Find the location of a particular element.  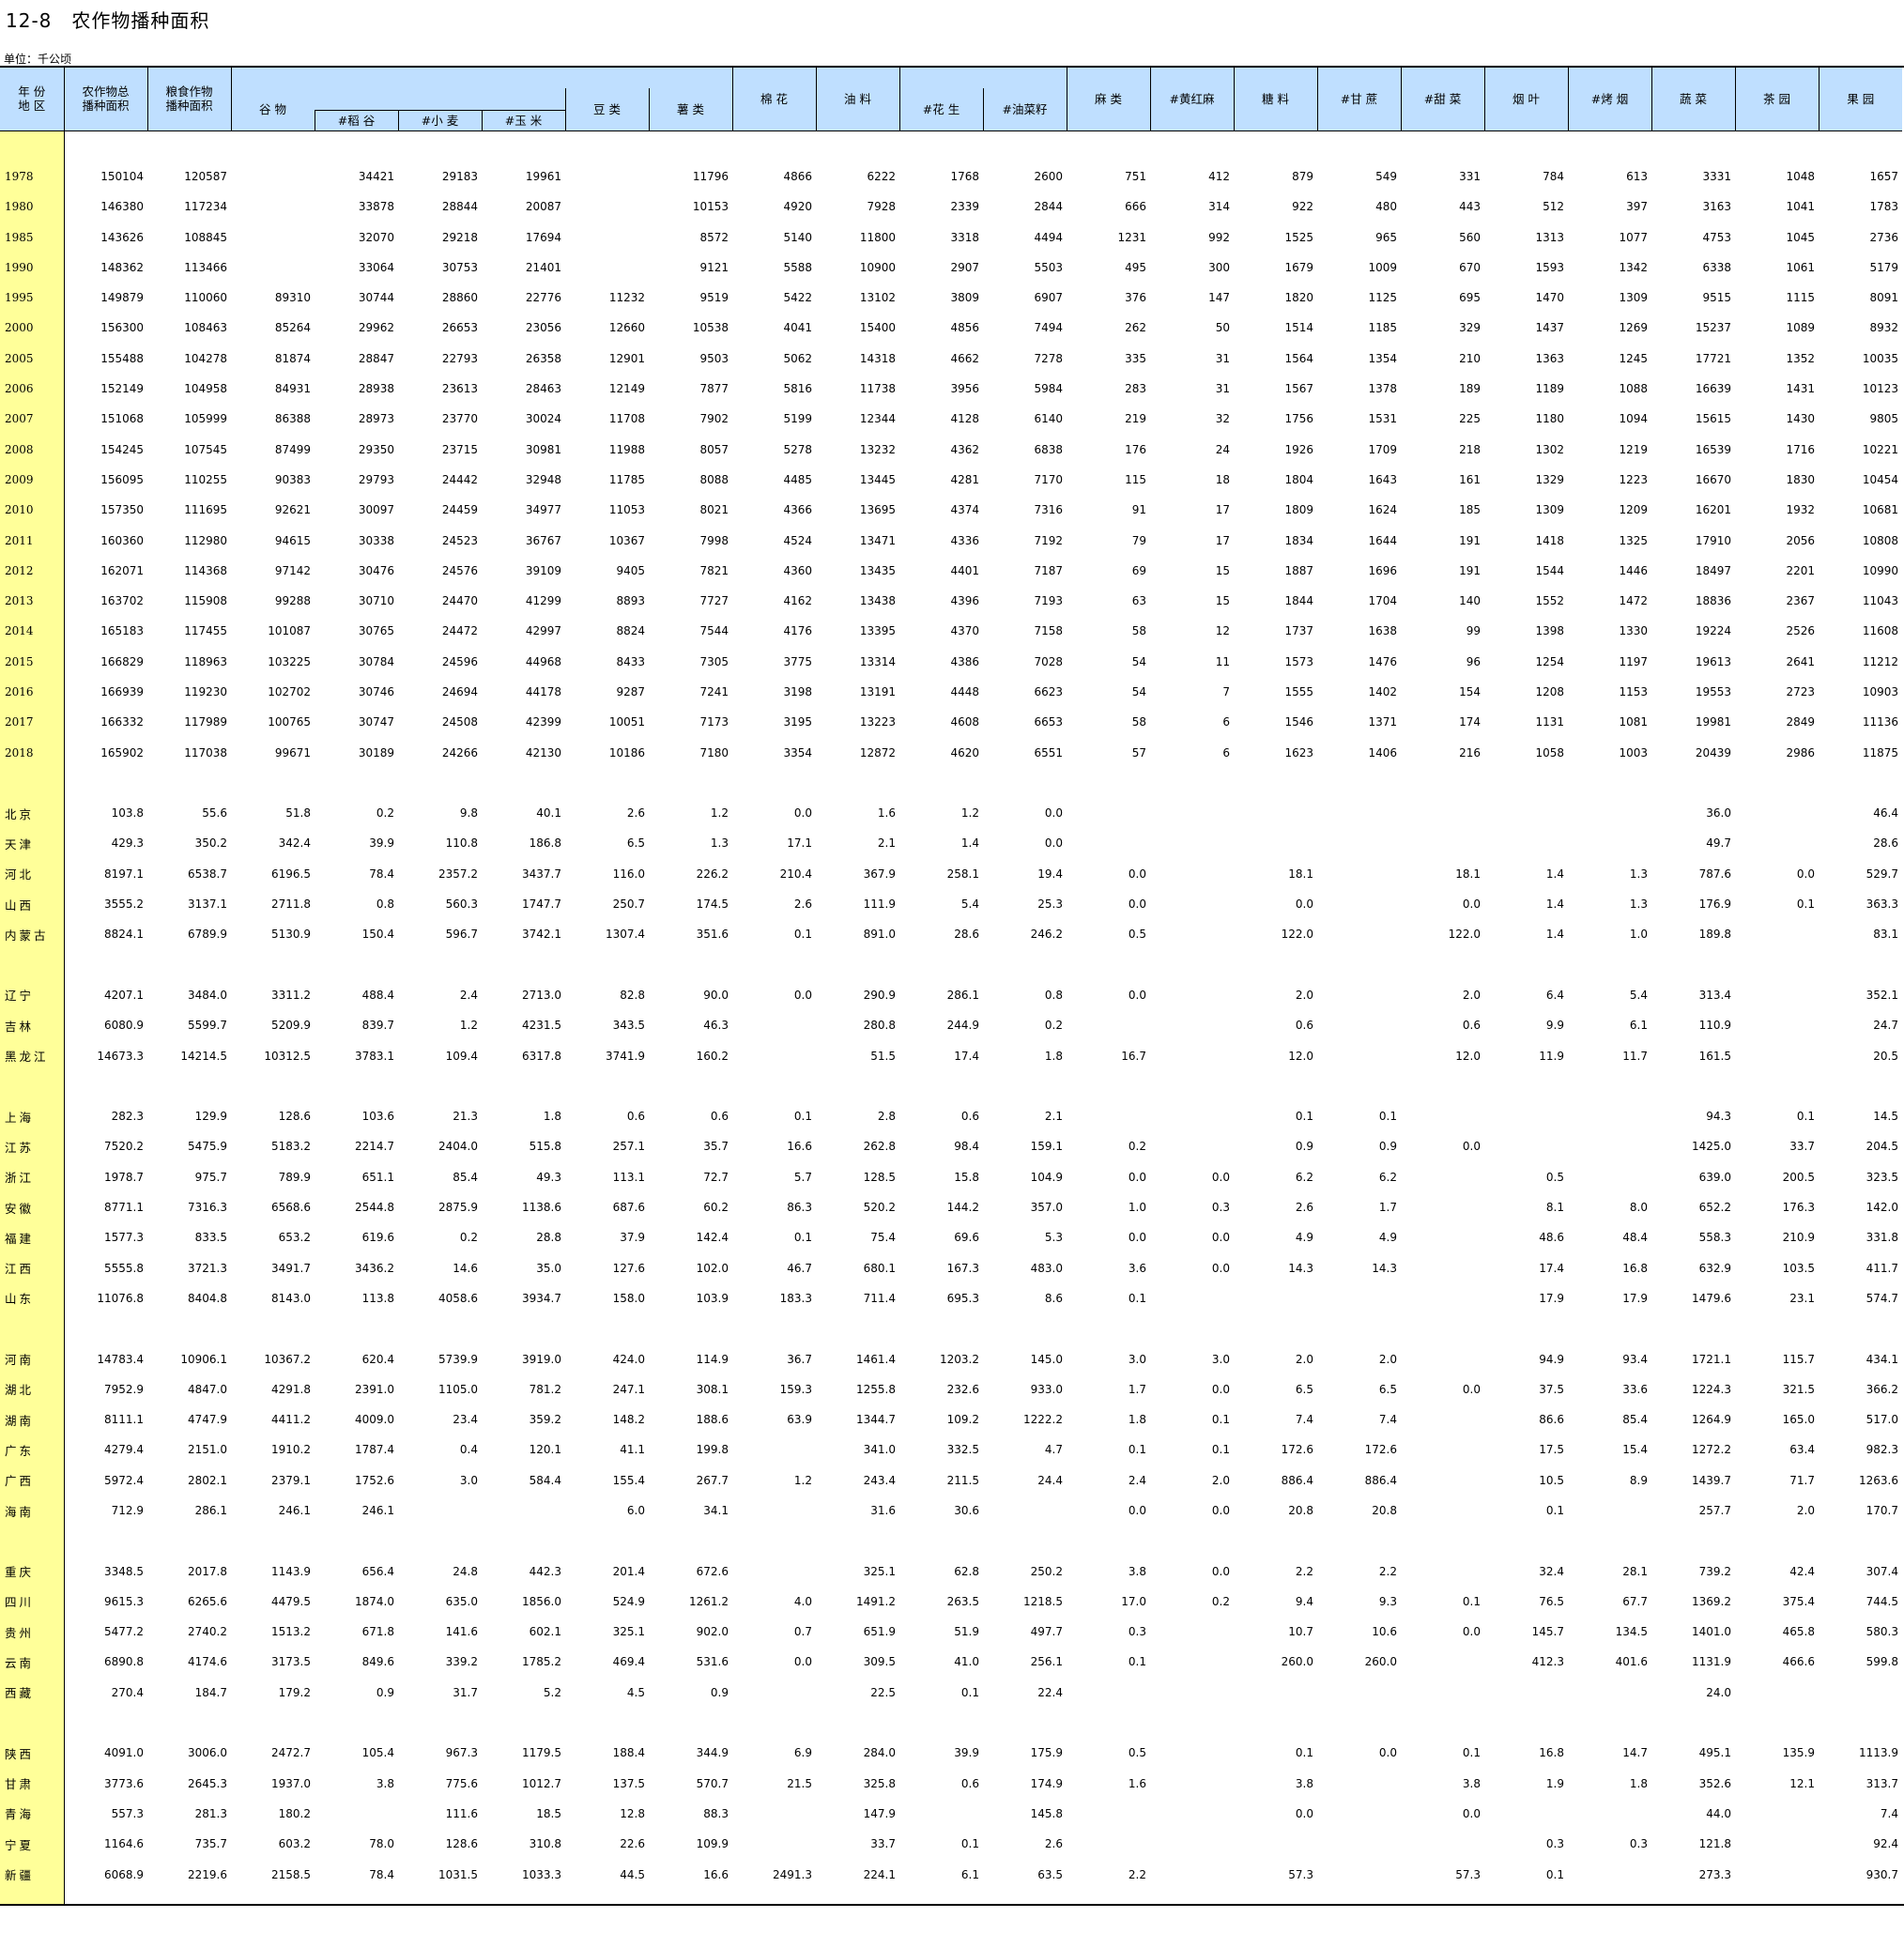

row-label-region: 浙江 is located at coordinates (32, 1176).